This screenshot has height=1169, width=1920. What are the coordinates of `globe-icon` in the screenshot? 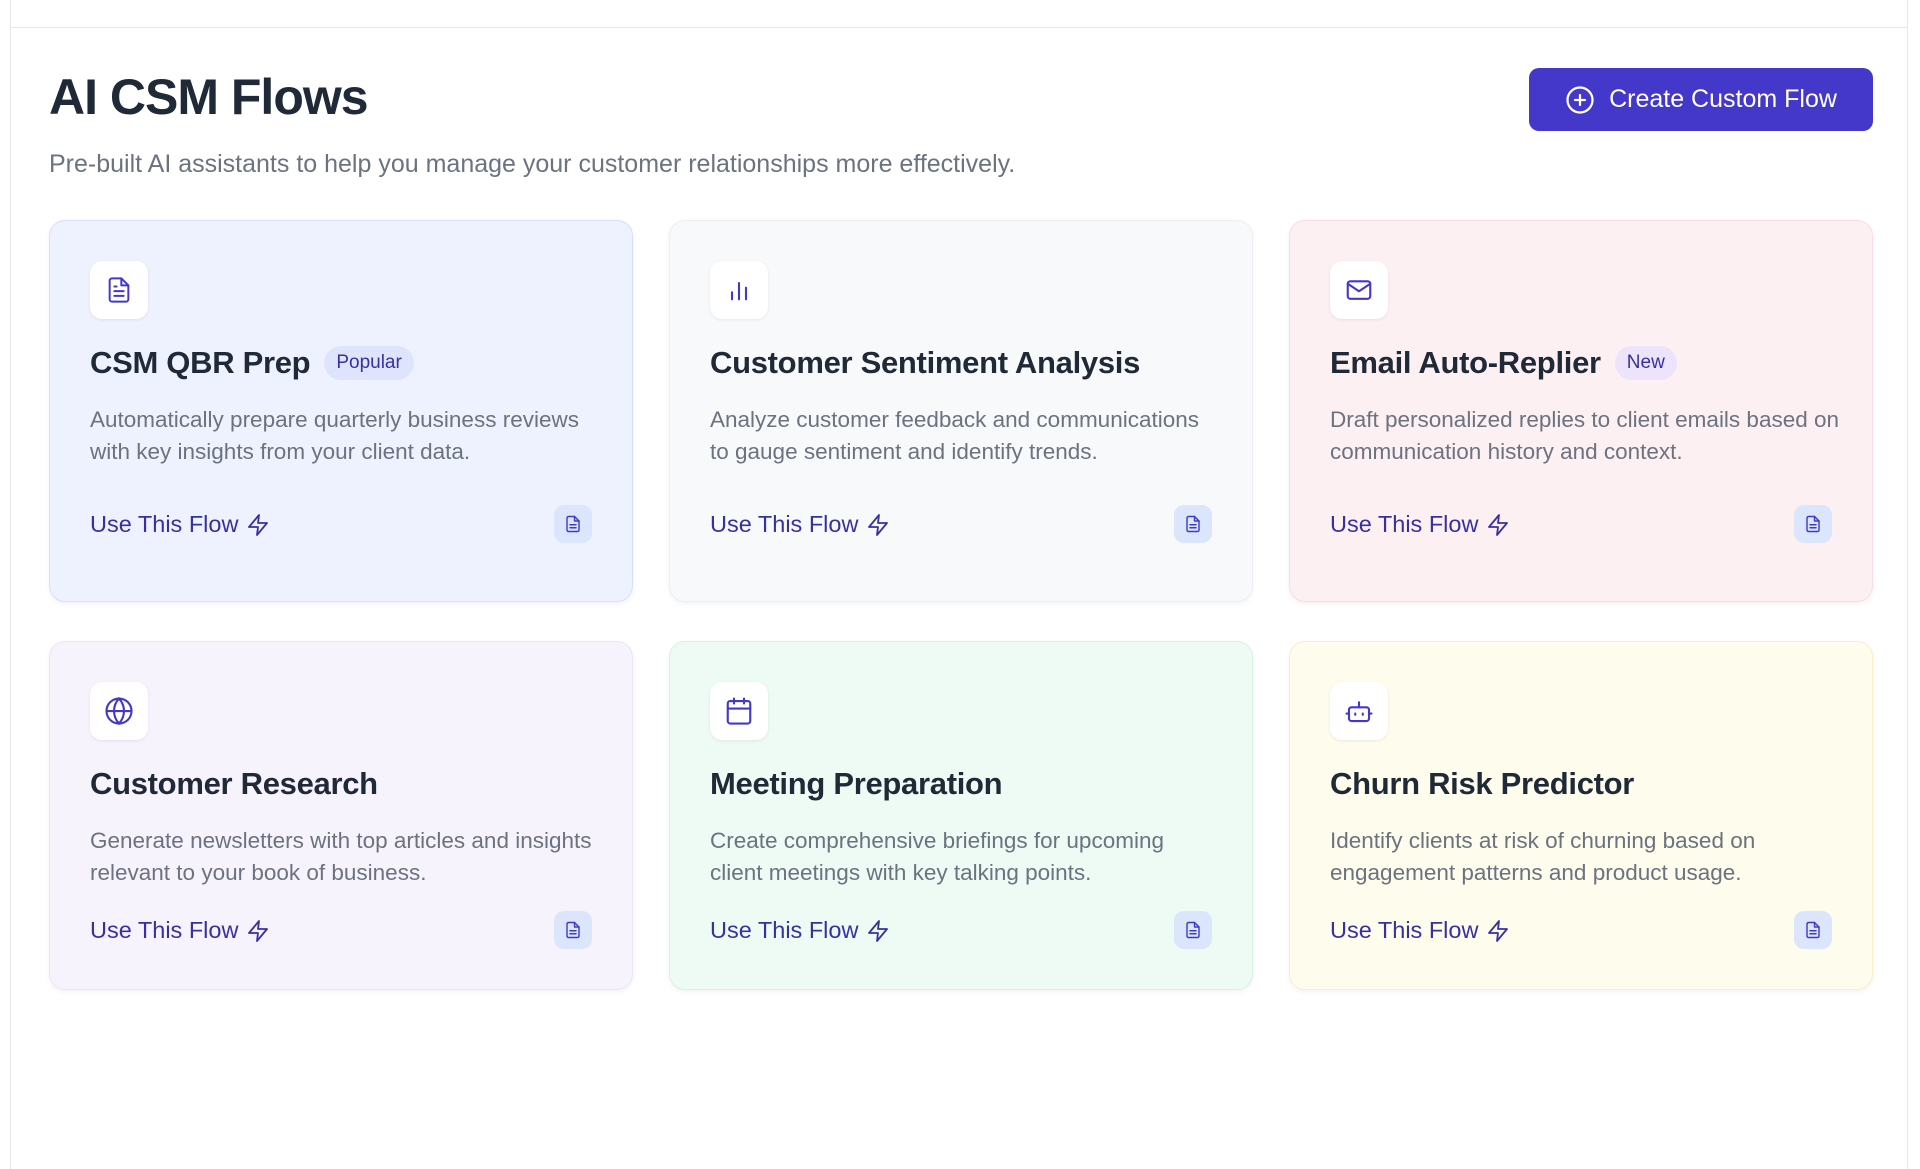 It's located at (119, 711).